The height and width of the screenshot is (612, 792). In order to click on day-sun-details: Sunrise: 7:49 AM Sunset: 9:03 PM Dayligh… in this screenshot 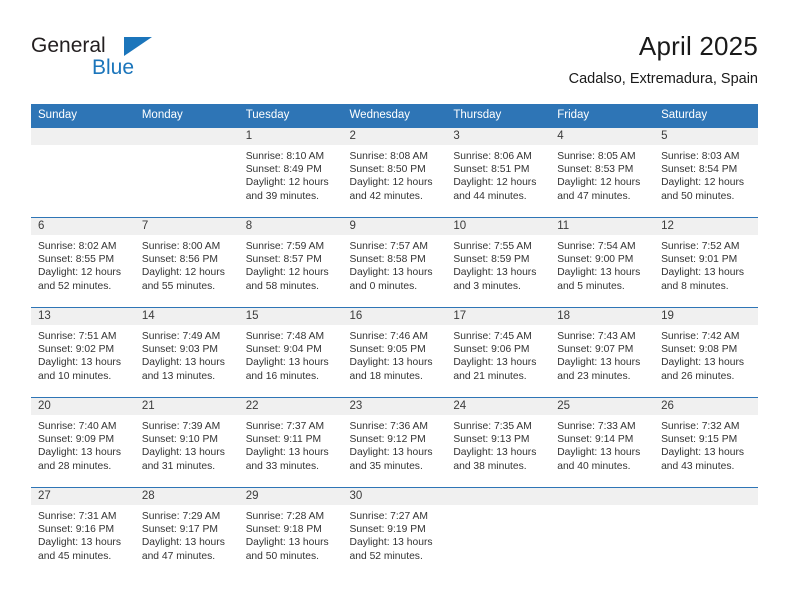, I will do `click(183, 356)`.